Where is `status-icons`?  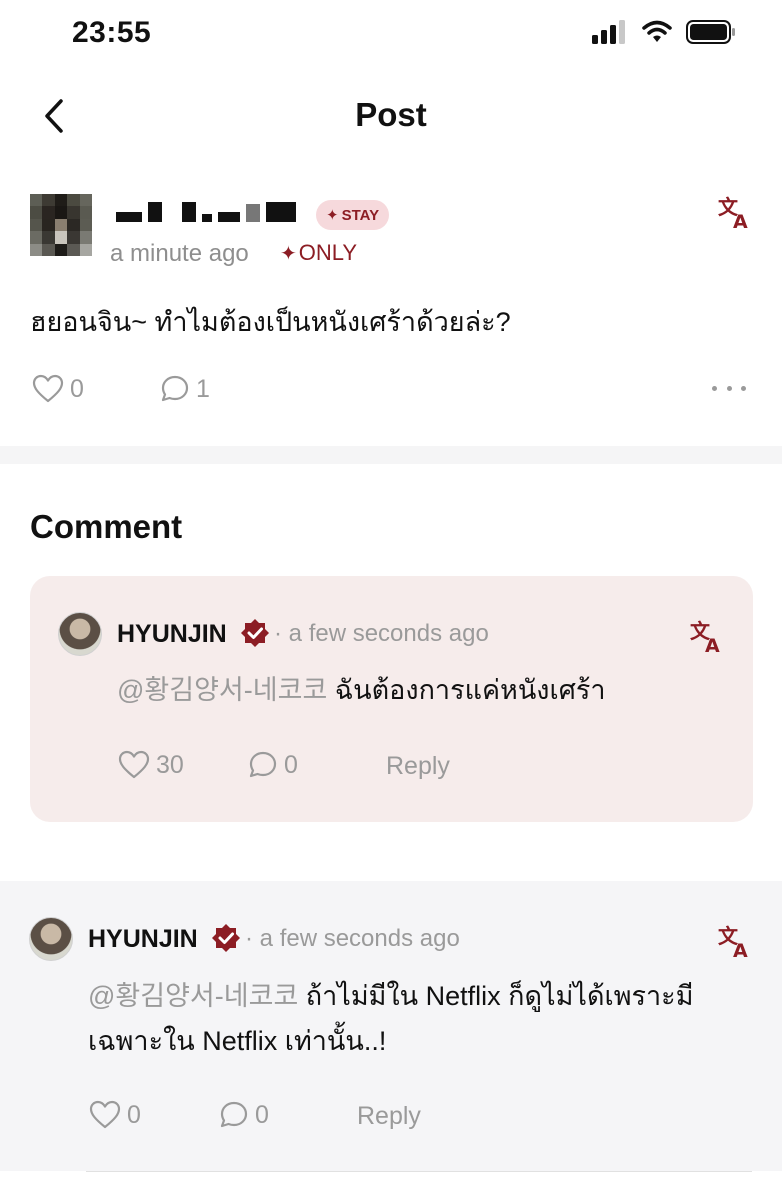
status-icons is located at coordinates (664, 32).